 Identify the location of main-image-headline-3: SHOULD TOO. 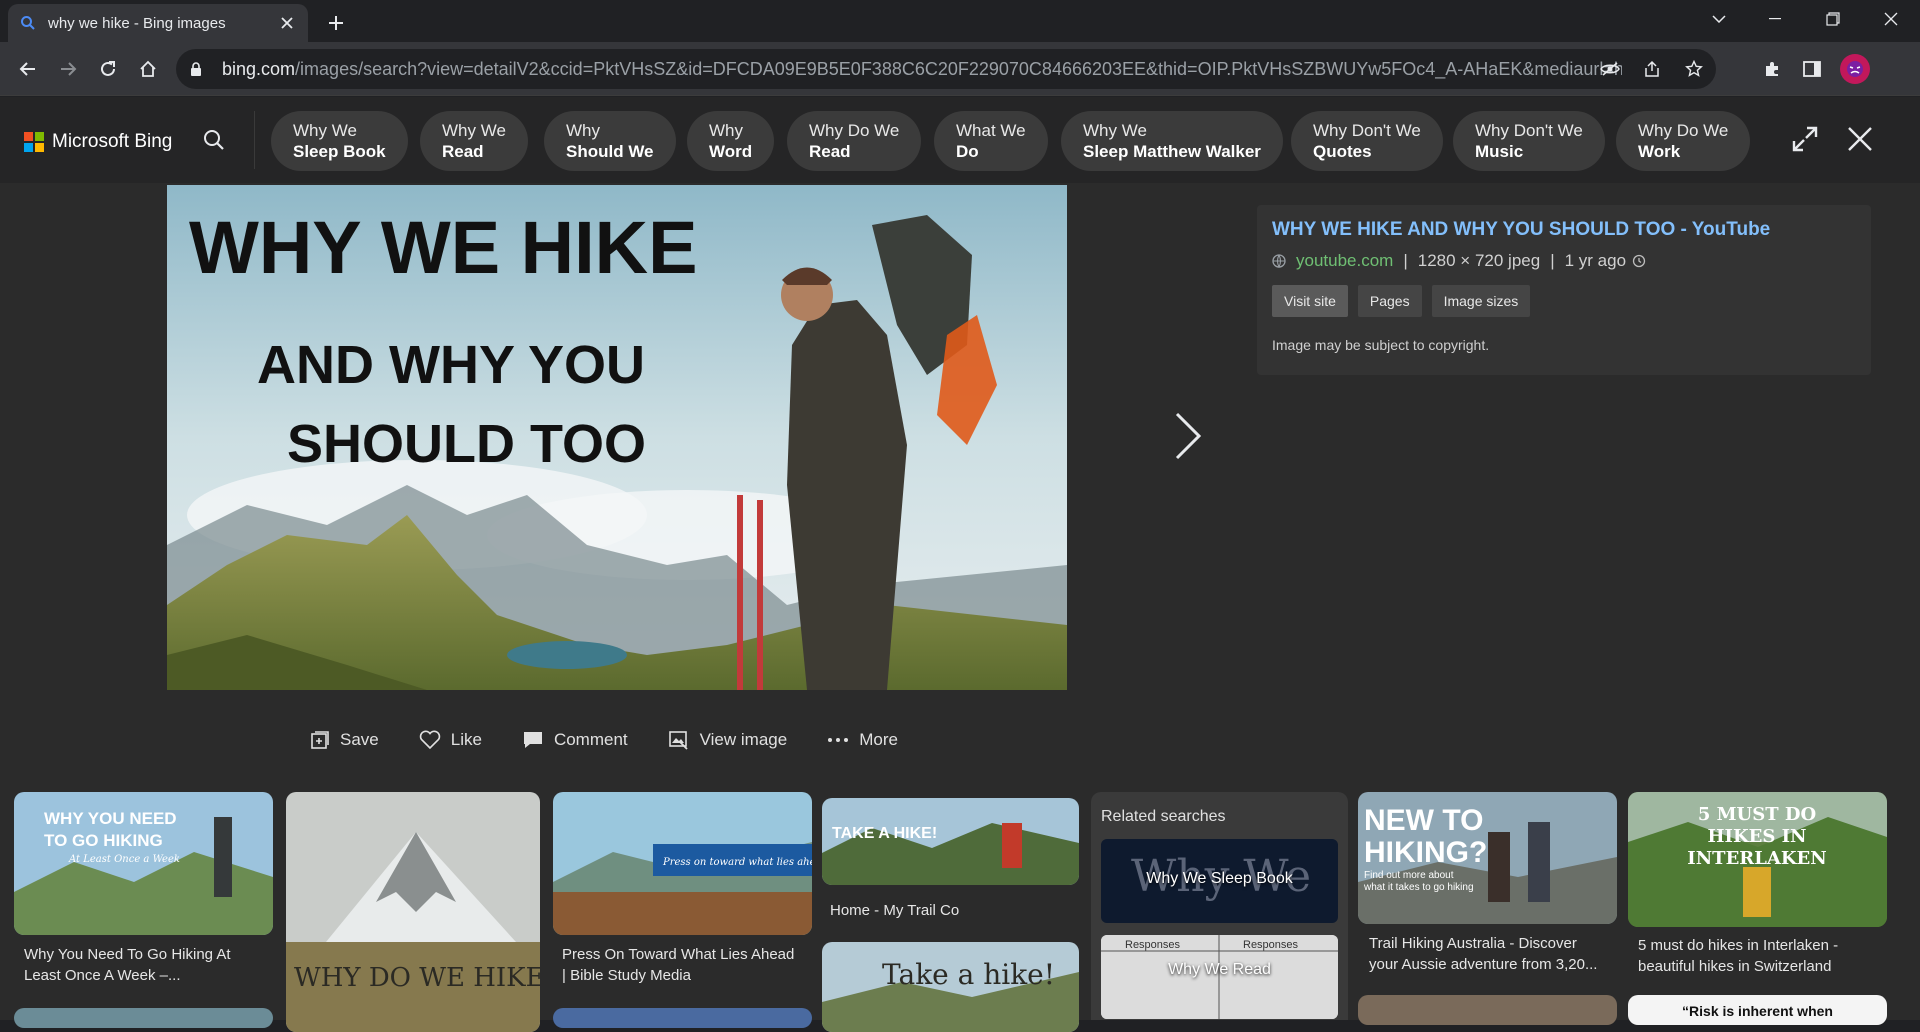
(466, 444).